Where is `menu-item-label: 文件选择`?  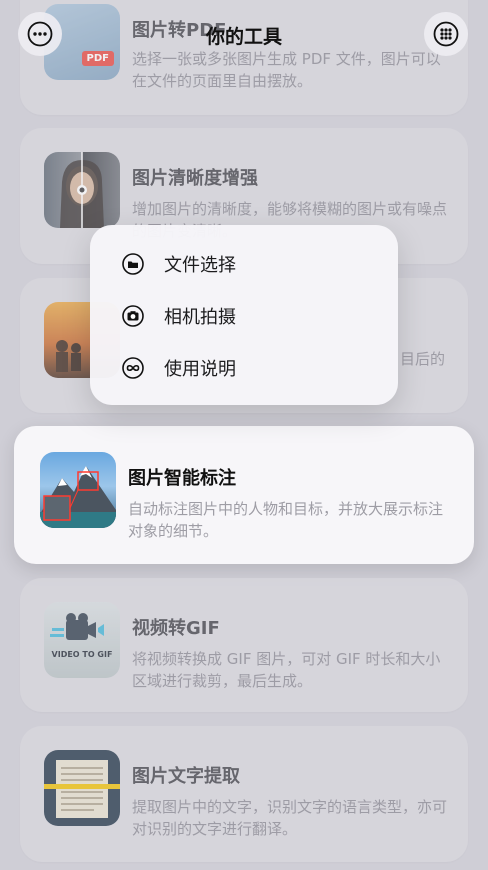 menu-item-label: 文件选择 is located at coordinates (200, 265).